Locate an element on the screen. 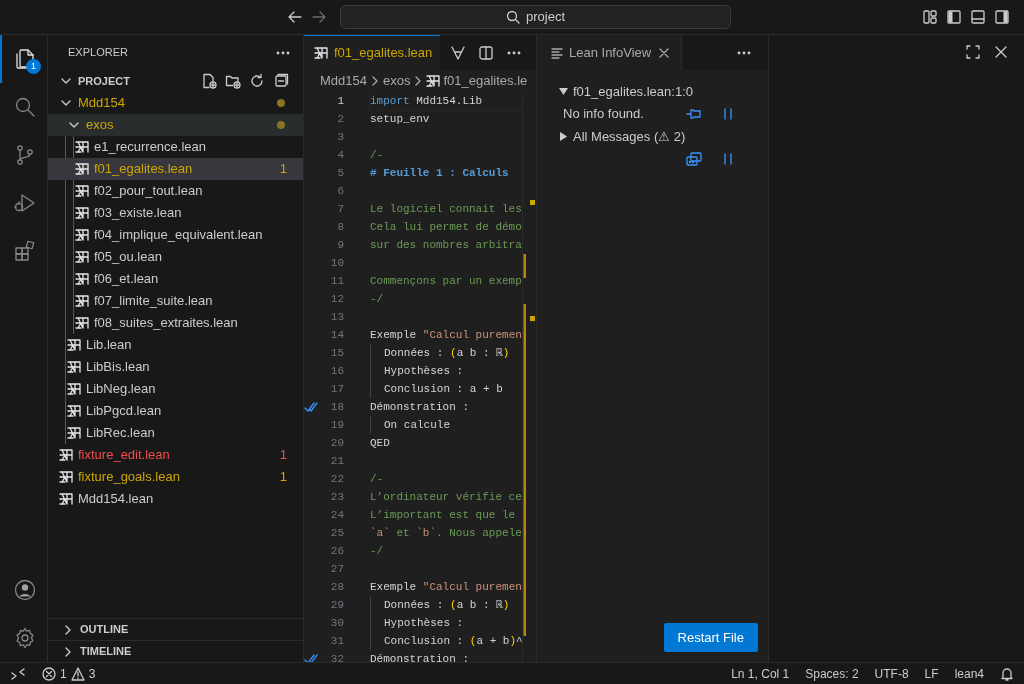 This screenshot has height=684, width=1024. file-item: f07_limite_suite.lean is located at coordinates (175, 301).